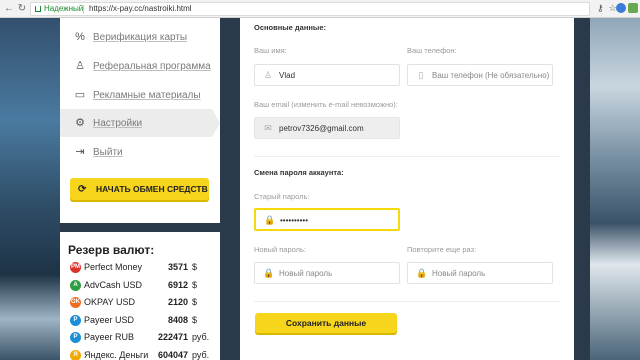 This screenshot has height=360, width=640. I want to click on phone-icon: ▯, so click(421, 75).